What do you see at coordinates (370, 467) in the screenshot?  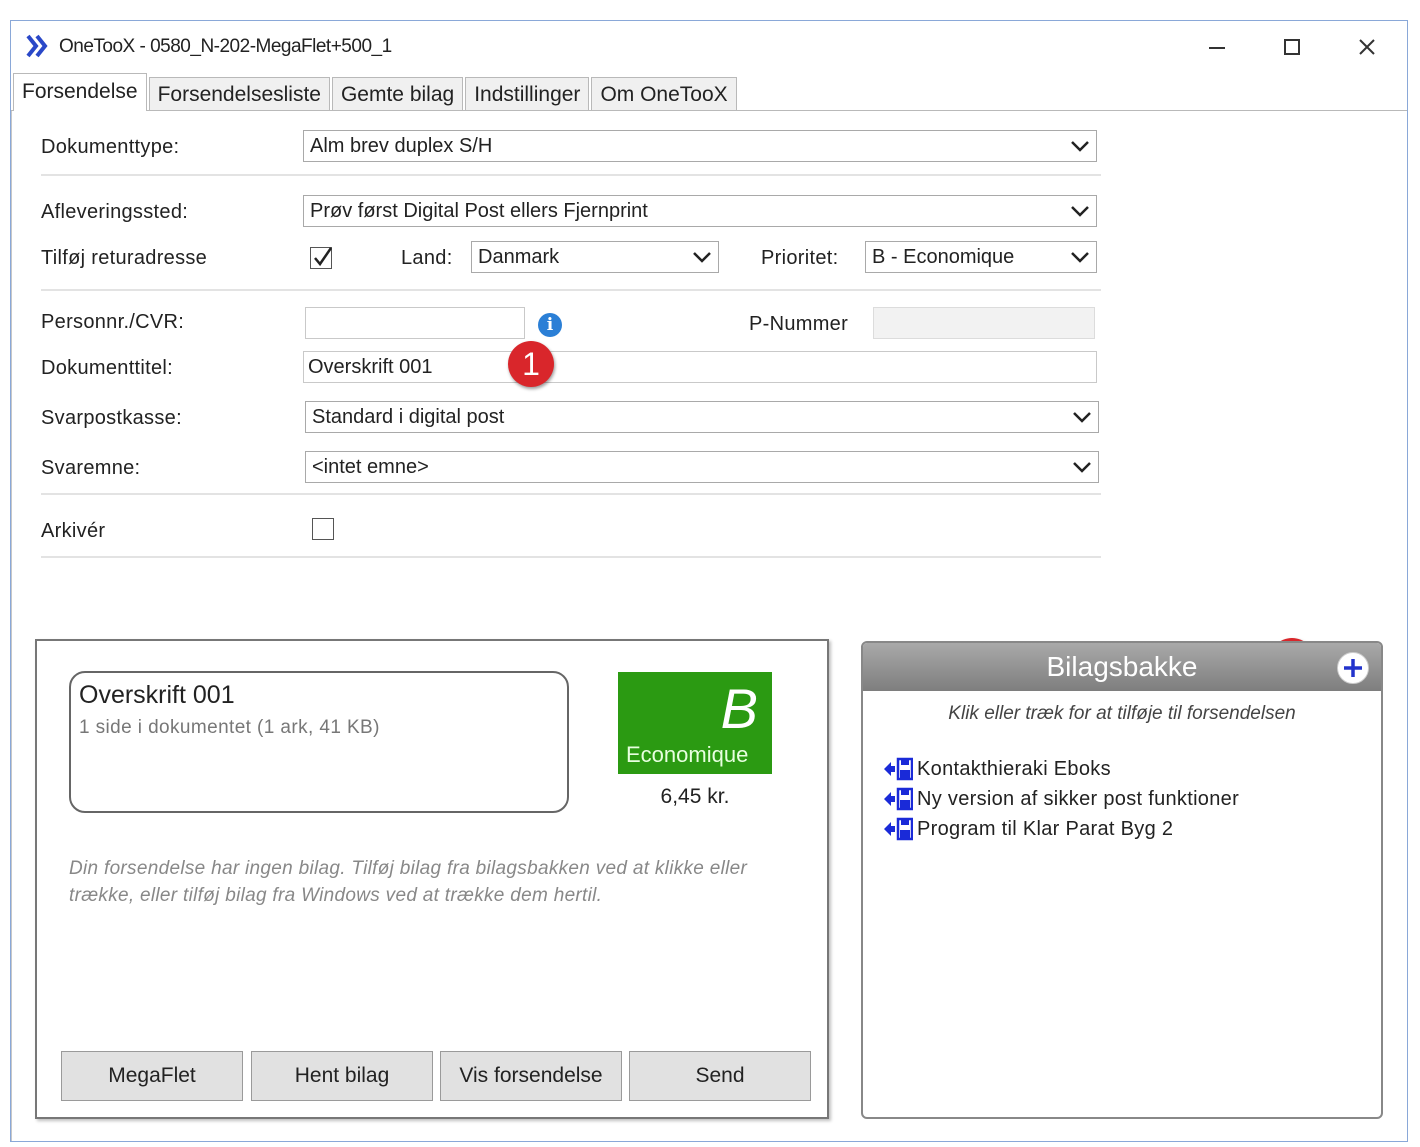 I see `svaremne-value: <intet emne>` at bounding box center [370, 467].